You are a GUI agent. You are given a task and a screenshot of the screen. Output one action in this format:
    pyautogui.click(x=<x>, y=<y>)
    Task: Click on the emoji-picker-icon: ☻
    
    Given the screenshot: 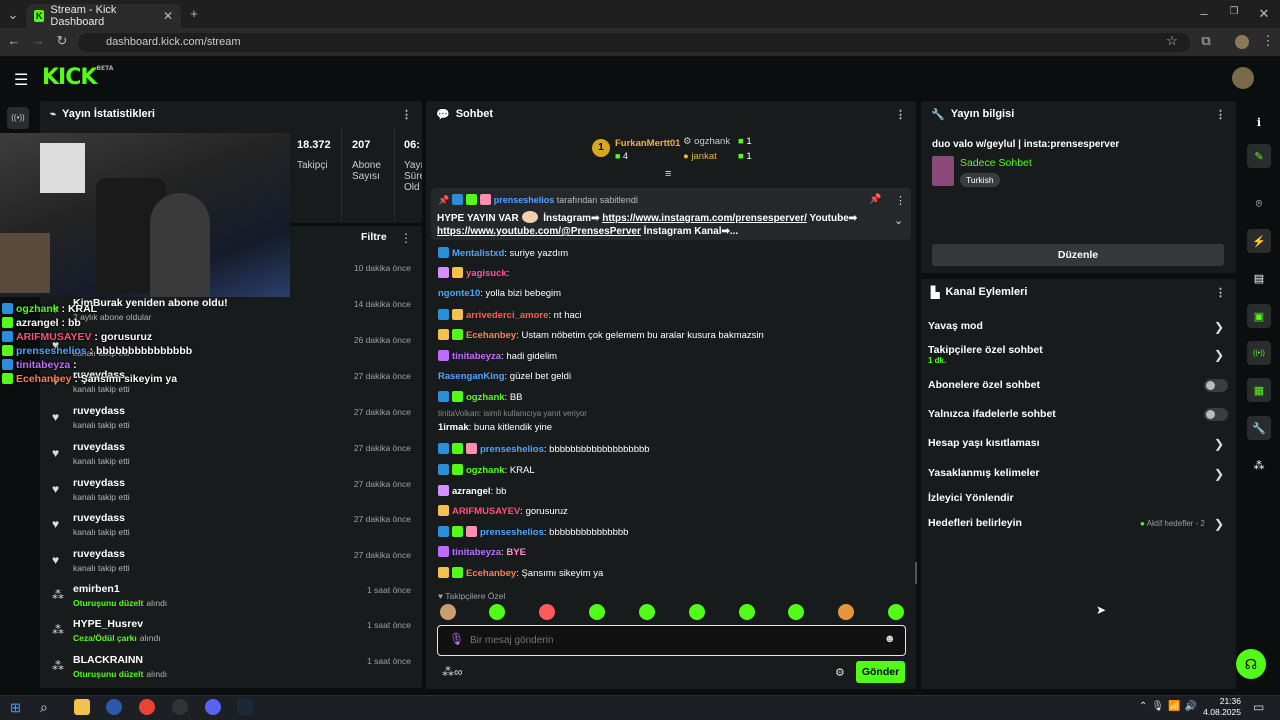 What is the action you would take?
    pyautogui.click(x=890, y=639)
    